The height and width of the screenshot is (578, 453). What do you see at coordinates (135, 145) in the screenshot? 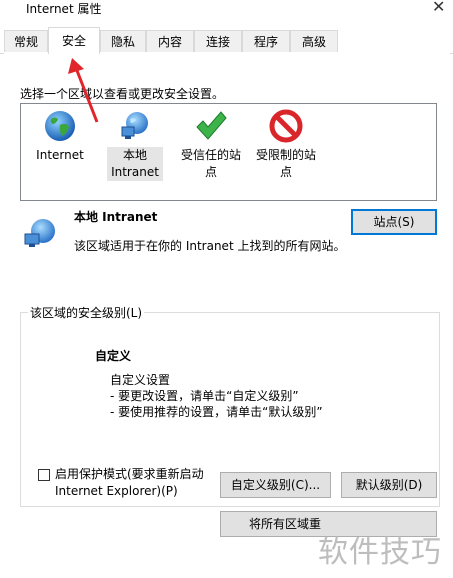
I see `zone-local-intranet: 本地 Intranet` at bounding box center [135, 145].